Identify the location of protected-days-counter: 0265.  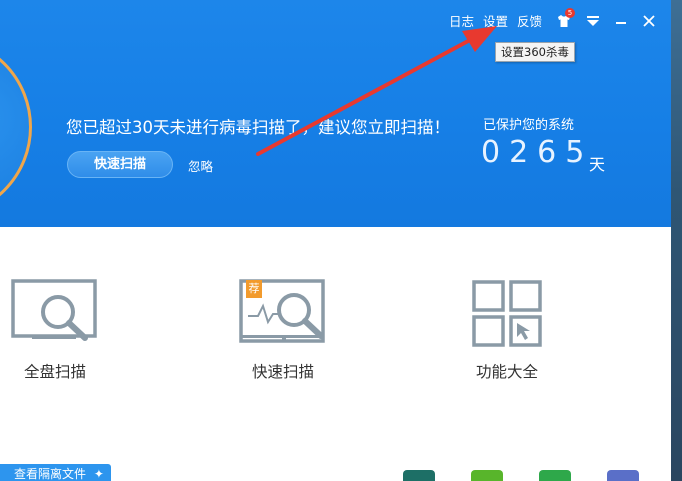
(537, 152).